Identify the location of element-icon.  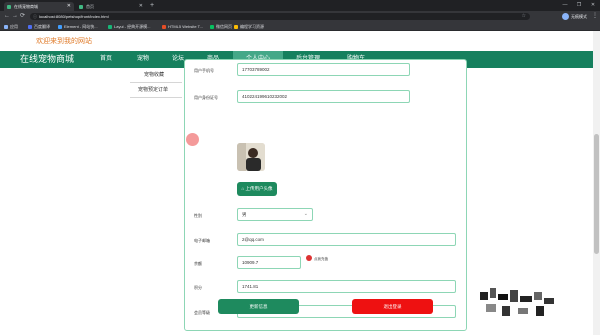
(60, 26).